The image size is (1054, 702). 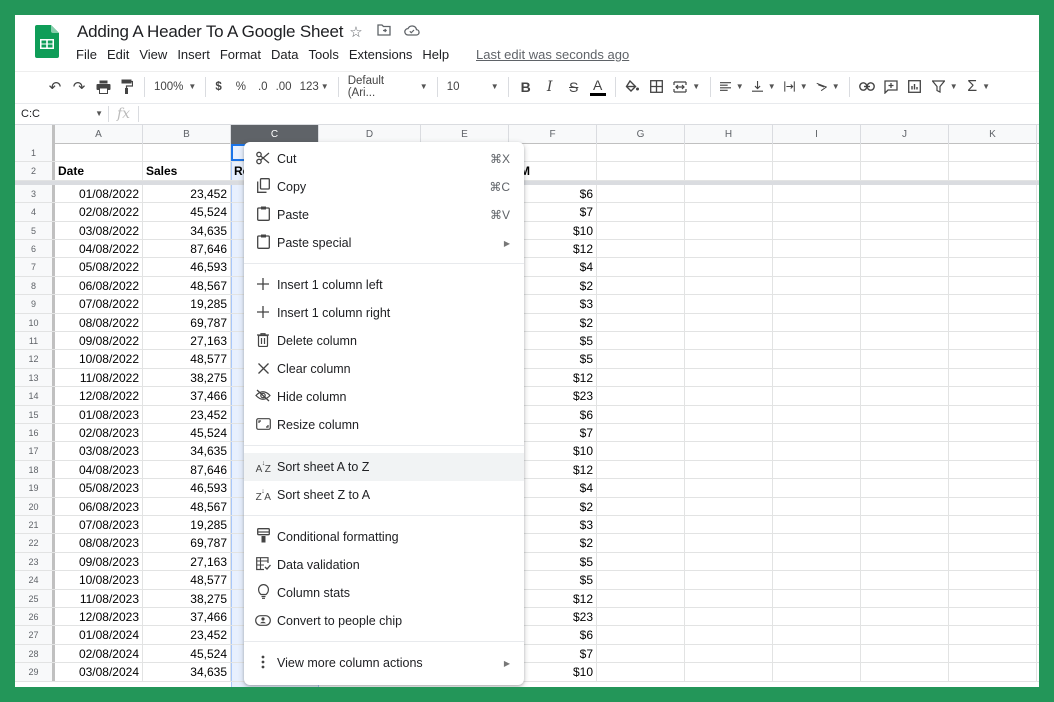 I want to click on select-all-corner, so click(x=35, y=134).